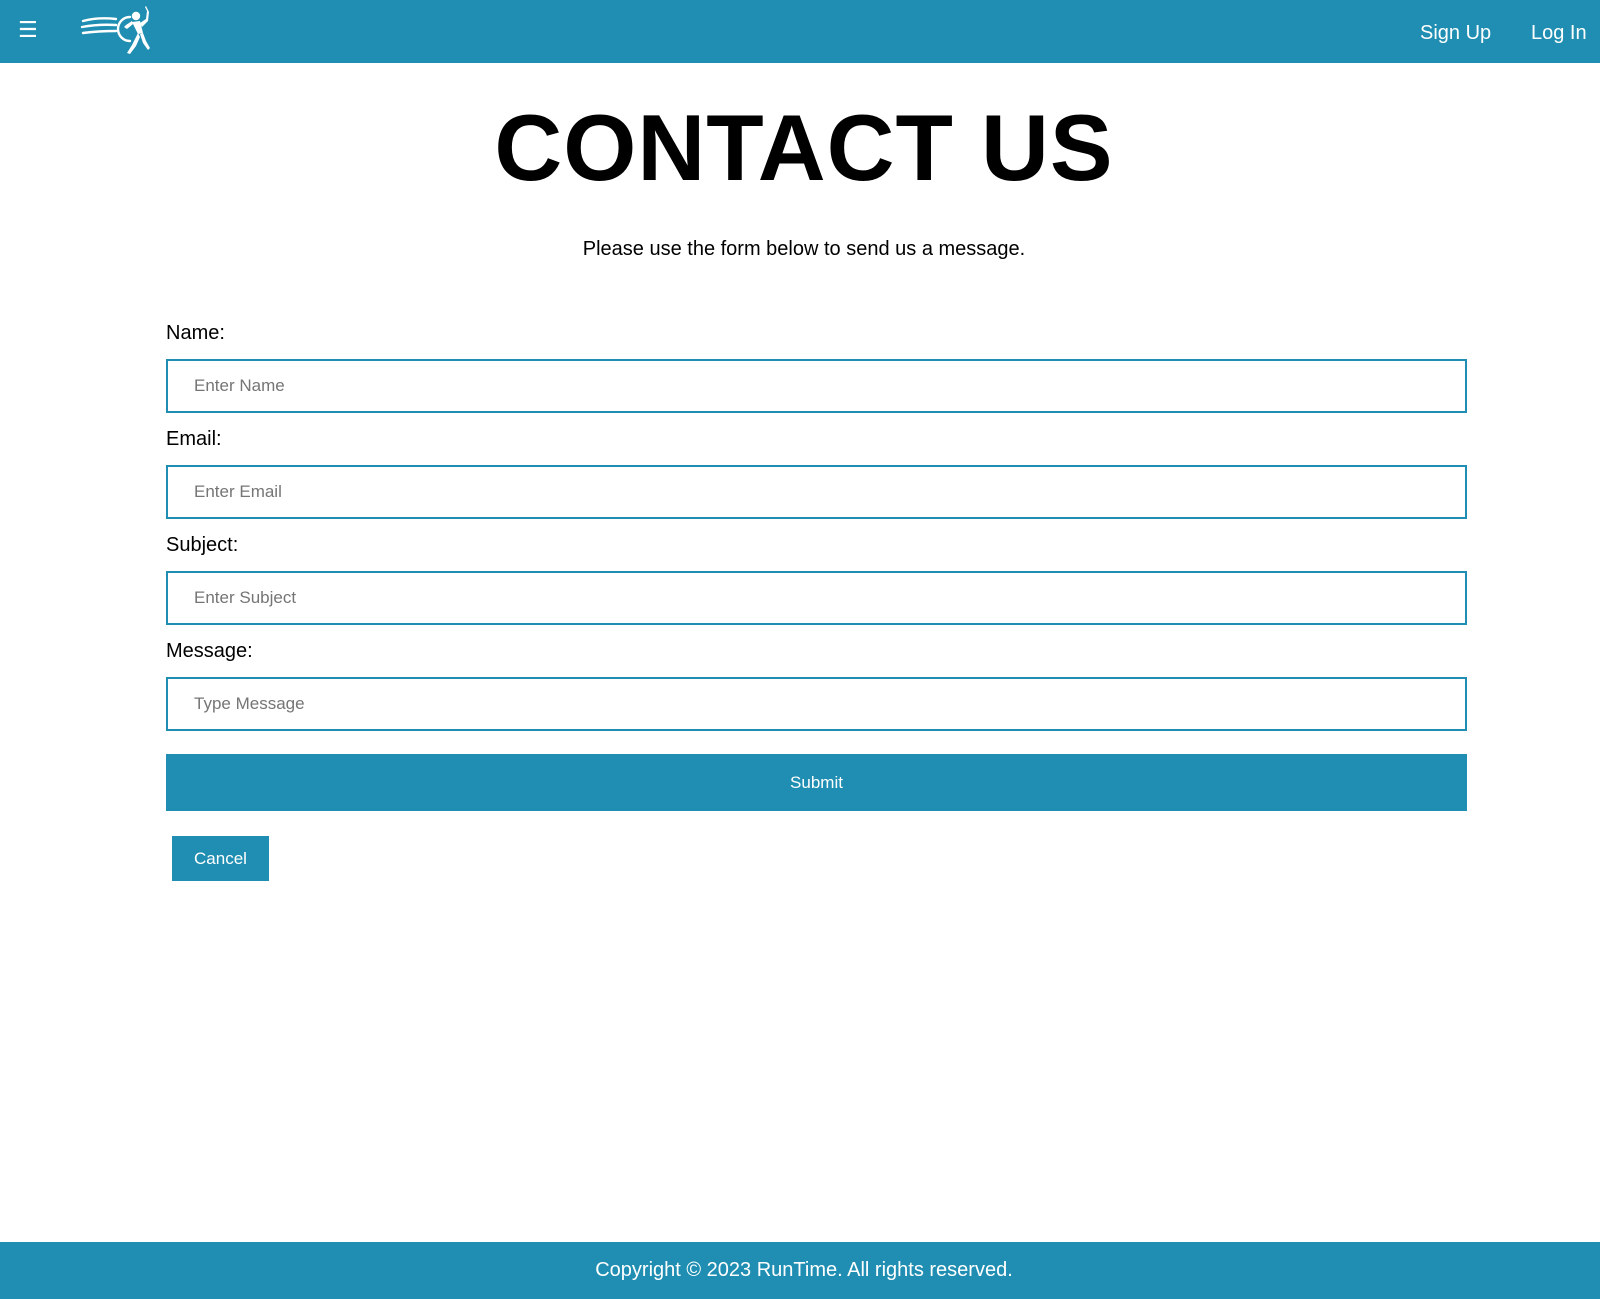  What do you see at coordinates (194, 439) in the screenshot?
I see `email-label: Email:` at bounding box center [194, 439].